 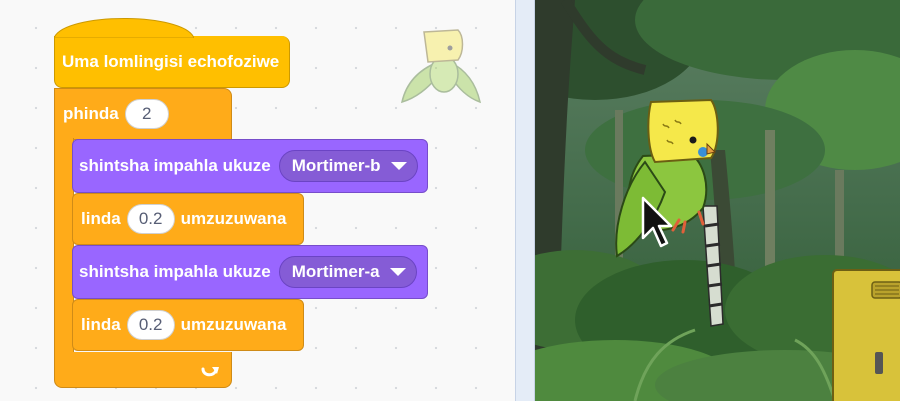 What do you see at coordinates (175, 271) in the screenshot?
I see `switch-costume-label-2: shintsha impahla ukuze` at bounding box center [175, 271].